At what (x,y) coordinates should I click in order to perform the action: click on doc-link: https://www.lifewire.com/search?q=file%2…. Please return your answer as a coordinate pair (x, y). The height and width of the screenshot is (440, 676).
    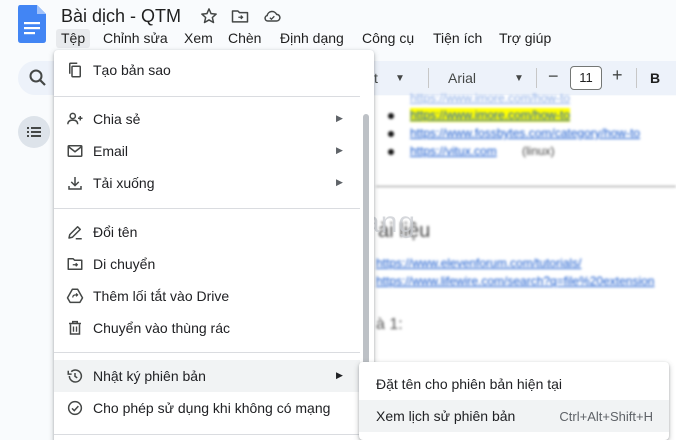
    Looking at the image, I should click on (515, 281).